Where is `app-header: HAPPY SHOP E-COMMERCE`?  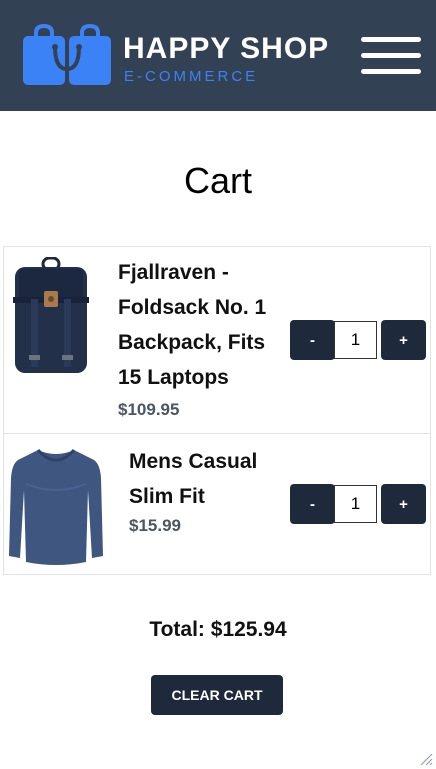 app-header: HAPPY SHOP E-COMMERCE is located at coordinates (218, 55).